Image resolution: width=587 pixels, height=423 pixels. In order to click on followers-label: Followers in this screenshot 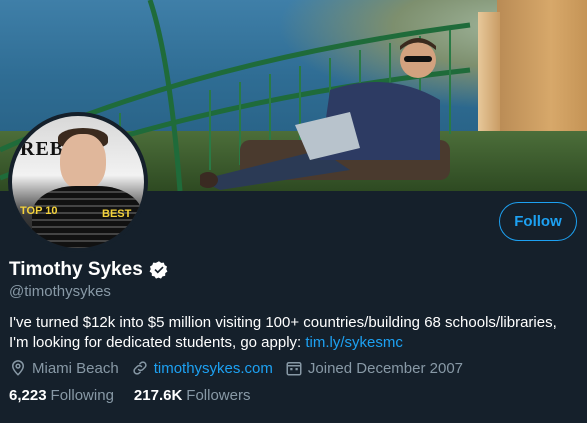, I will do `click(218, 395)`.